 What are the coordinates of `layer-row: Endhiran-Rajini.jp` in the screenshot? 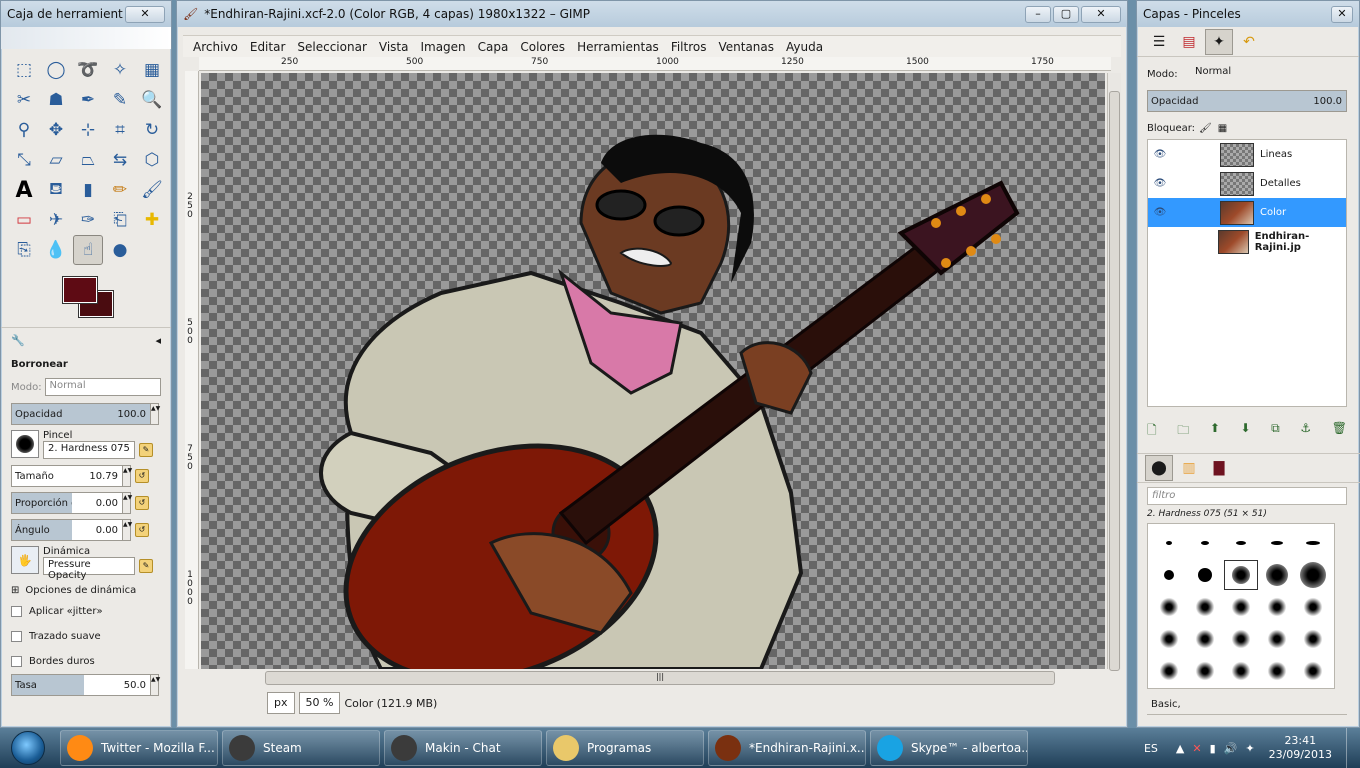 It's located at (1247, 241).